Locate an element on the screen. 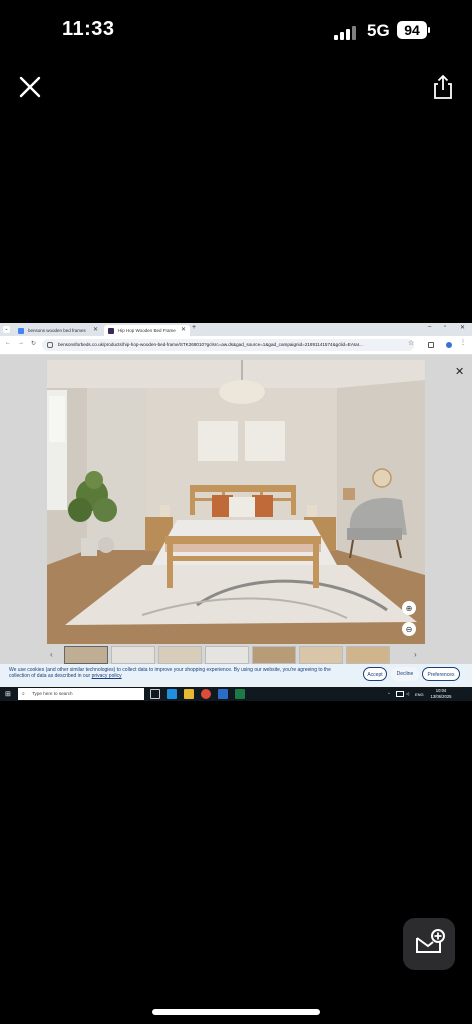 This screenshot has width=472, height=1024. google-icon is located at coordinates (21, 331).